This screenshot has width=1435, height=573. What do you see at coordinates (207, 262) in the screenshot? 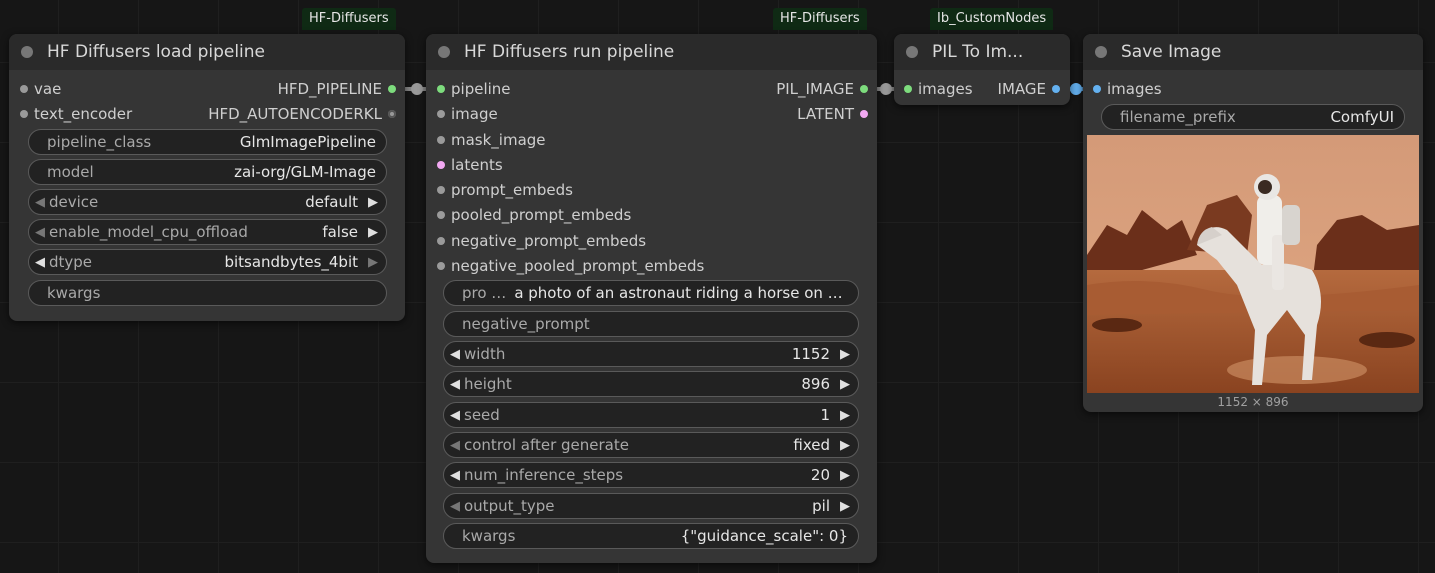
I see `dtype-combo: ◀ dtype bitsandbytes_4bit ▶` at bounding box center [207, 262].